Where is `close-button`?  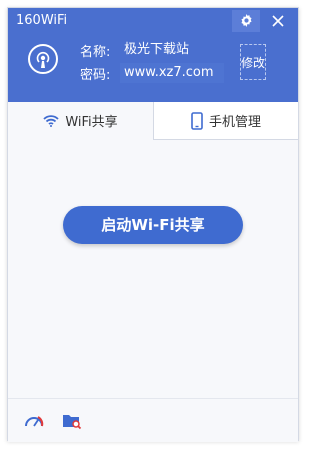 close-button is located at coordinates (278, 21).